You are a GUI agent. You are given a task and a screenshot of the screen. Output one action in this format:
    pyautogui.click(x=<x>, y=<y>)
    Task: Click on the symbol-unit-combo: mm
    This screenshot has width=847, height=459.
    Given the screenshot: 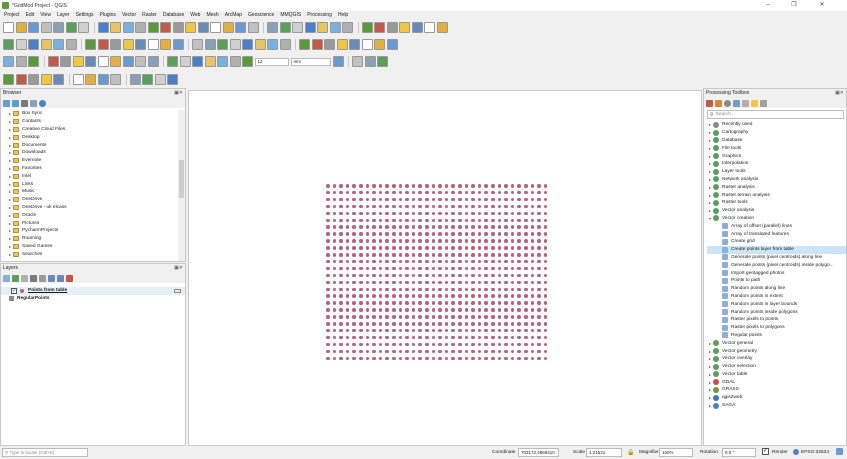 What is the action you would take?
    pyautogui.click(x=310, y=61)
    